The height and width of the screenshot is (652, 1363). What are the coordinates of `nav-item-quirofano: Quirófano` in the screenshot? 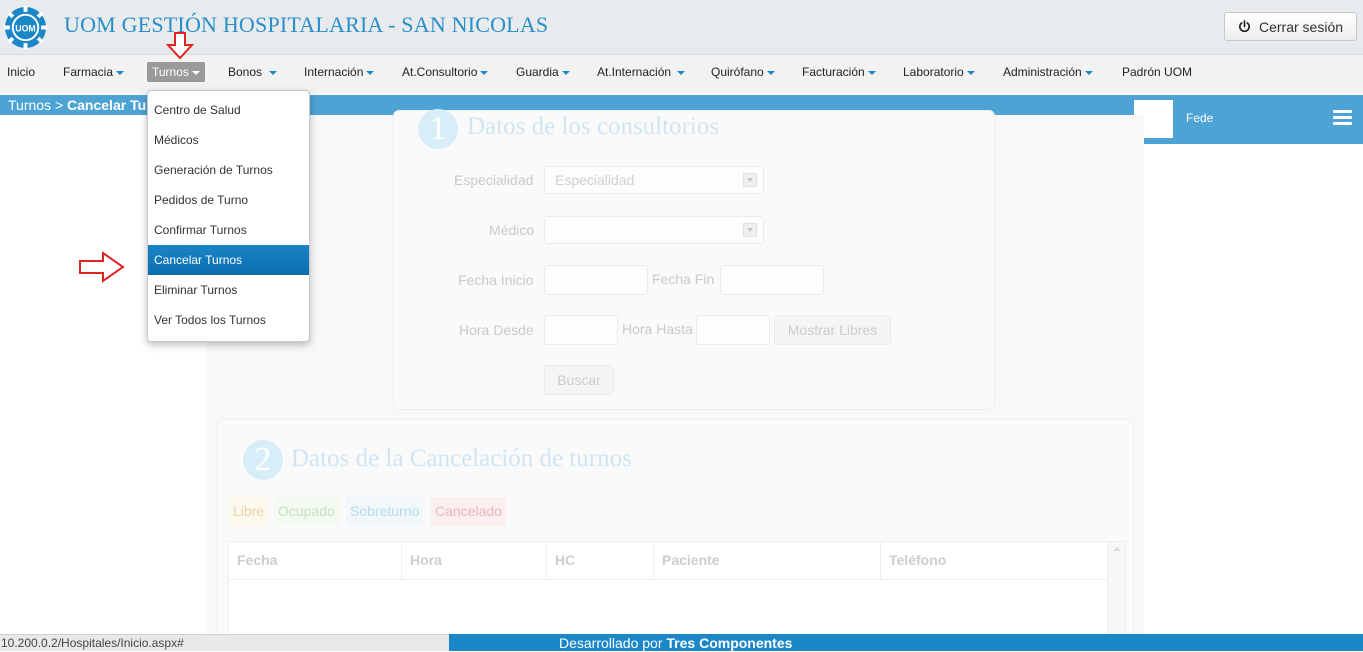 It's located at (743, 72).